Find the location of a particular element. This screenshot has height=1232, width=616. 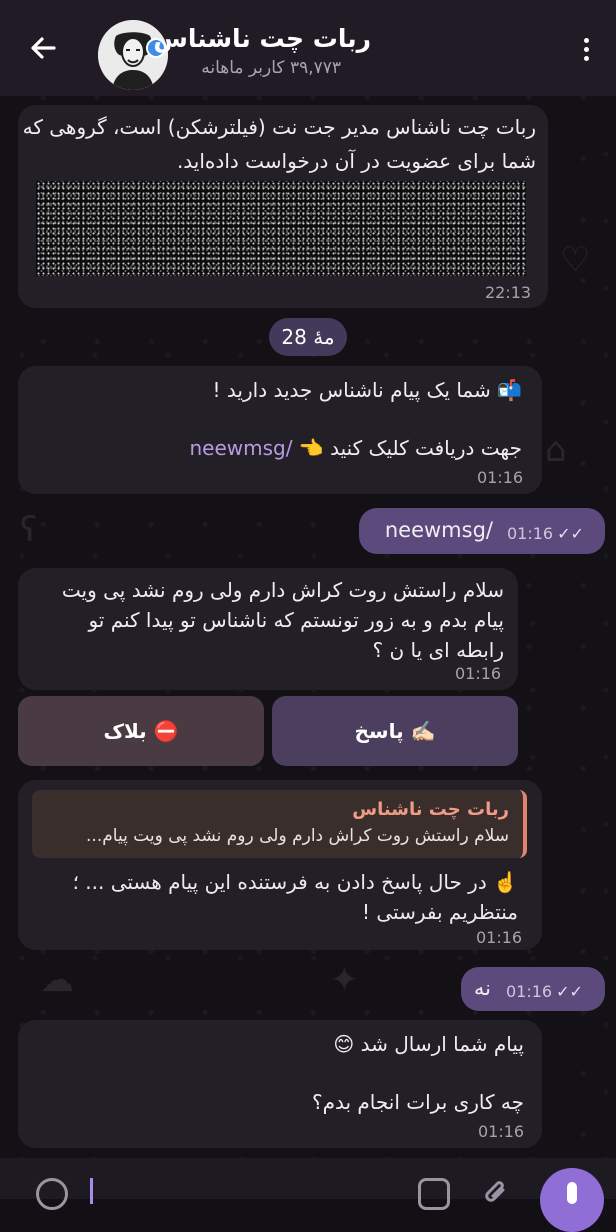

message-bubble-outgoing-command: /neewmsg 01:16 ✓✓ is located at coordinates (482, 531).